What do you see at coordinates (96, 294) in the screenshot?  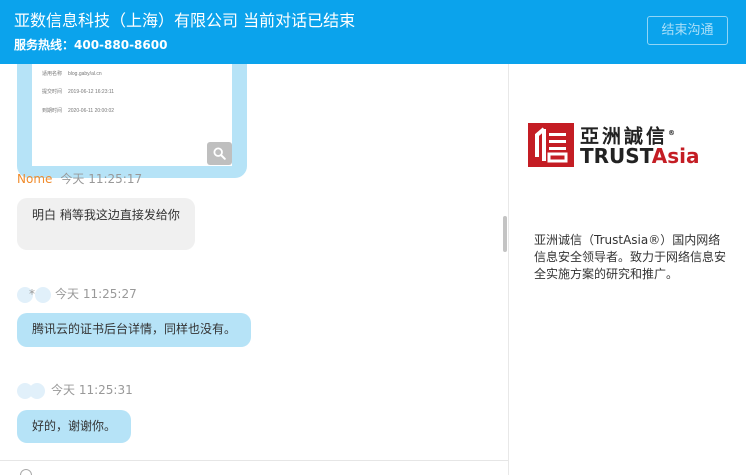 I see `message-time: 今天 11:25:27` at bounding box center [96, 294].